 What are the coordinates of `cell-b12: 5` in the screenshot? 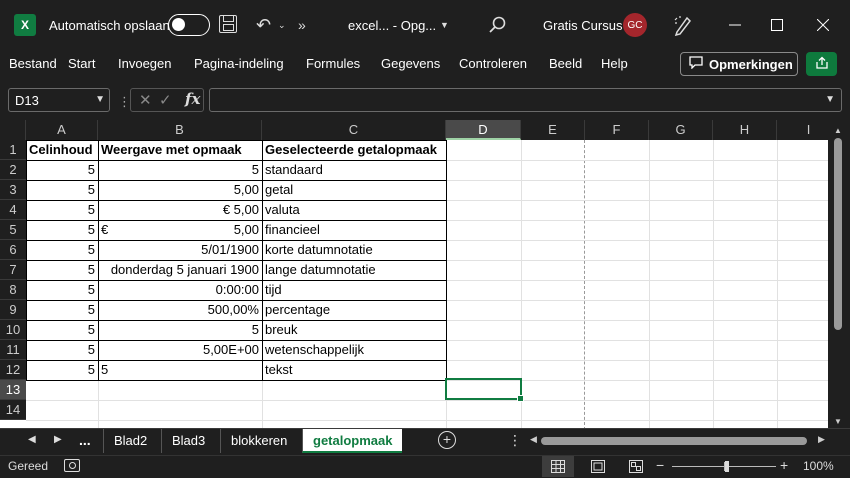 It's located at (180, 370).